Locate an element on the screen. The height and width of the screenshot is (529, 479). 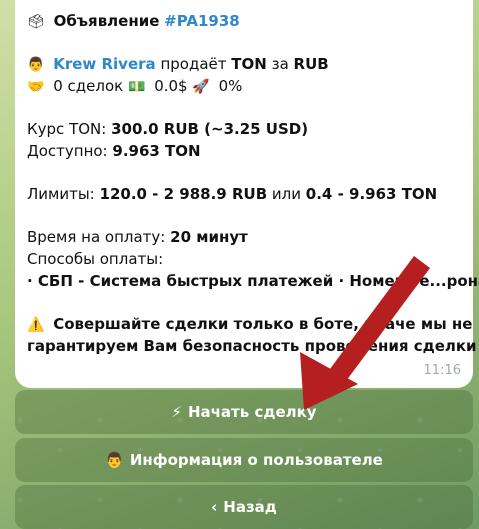
start-deal-button: ⚡ Начать сделку is located at coordinates (244, 412).